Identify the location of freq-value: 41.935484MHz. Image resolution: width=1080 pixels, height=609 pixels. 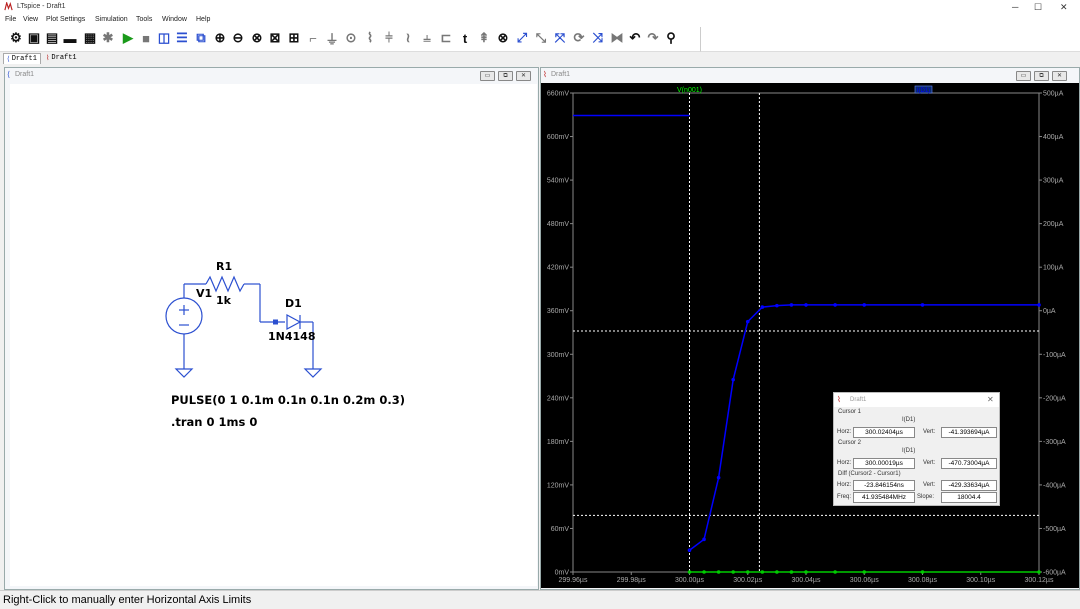
(884, 497).